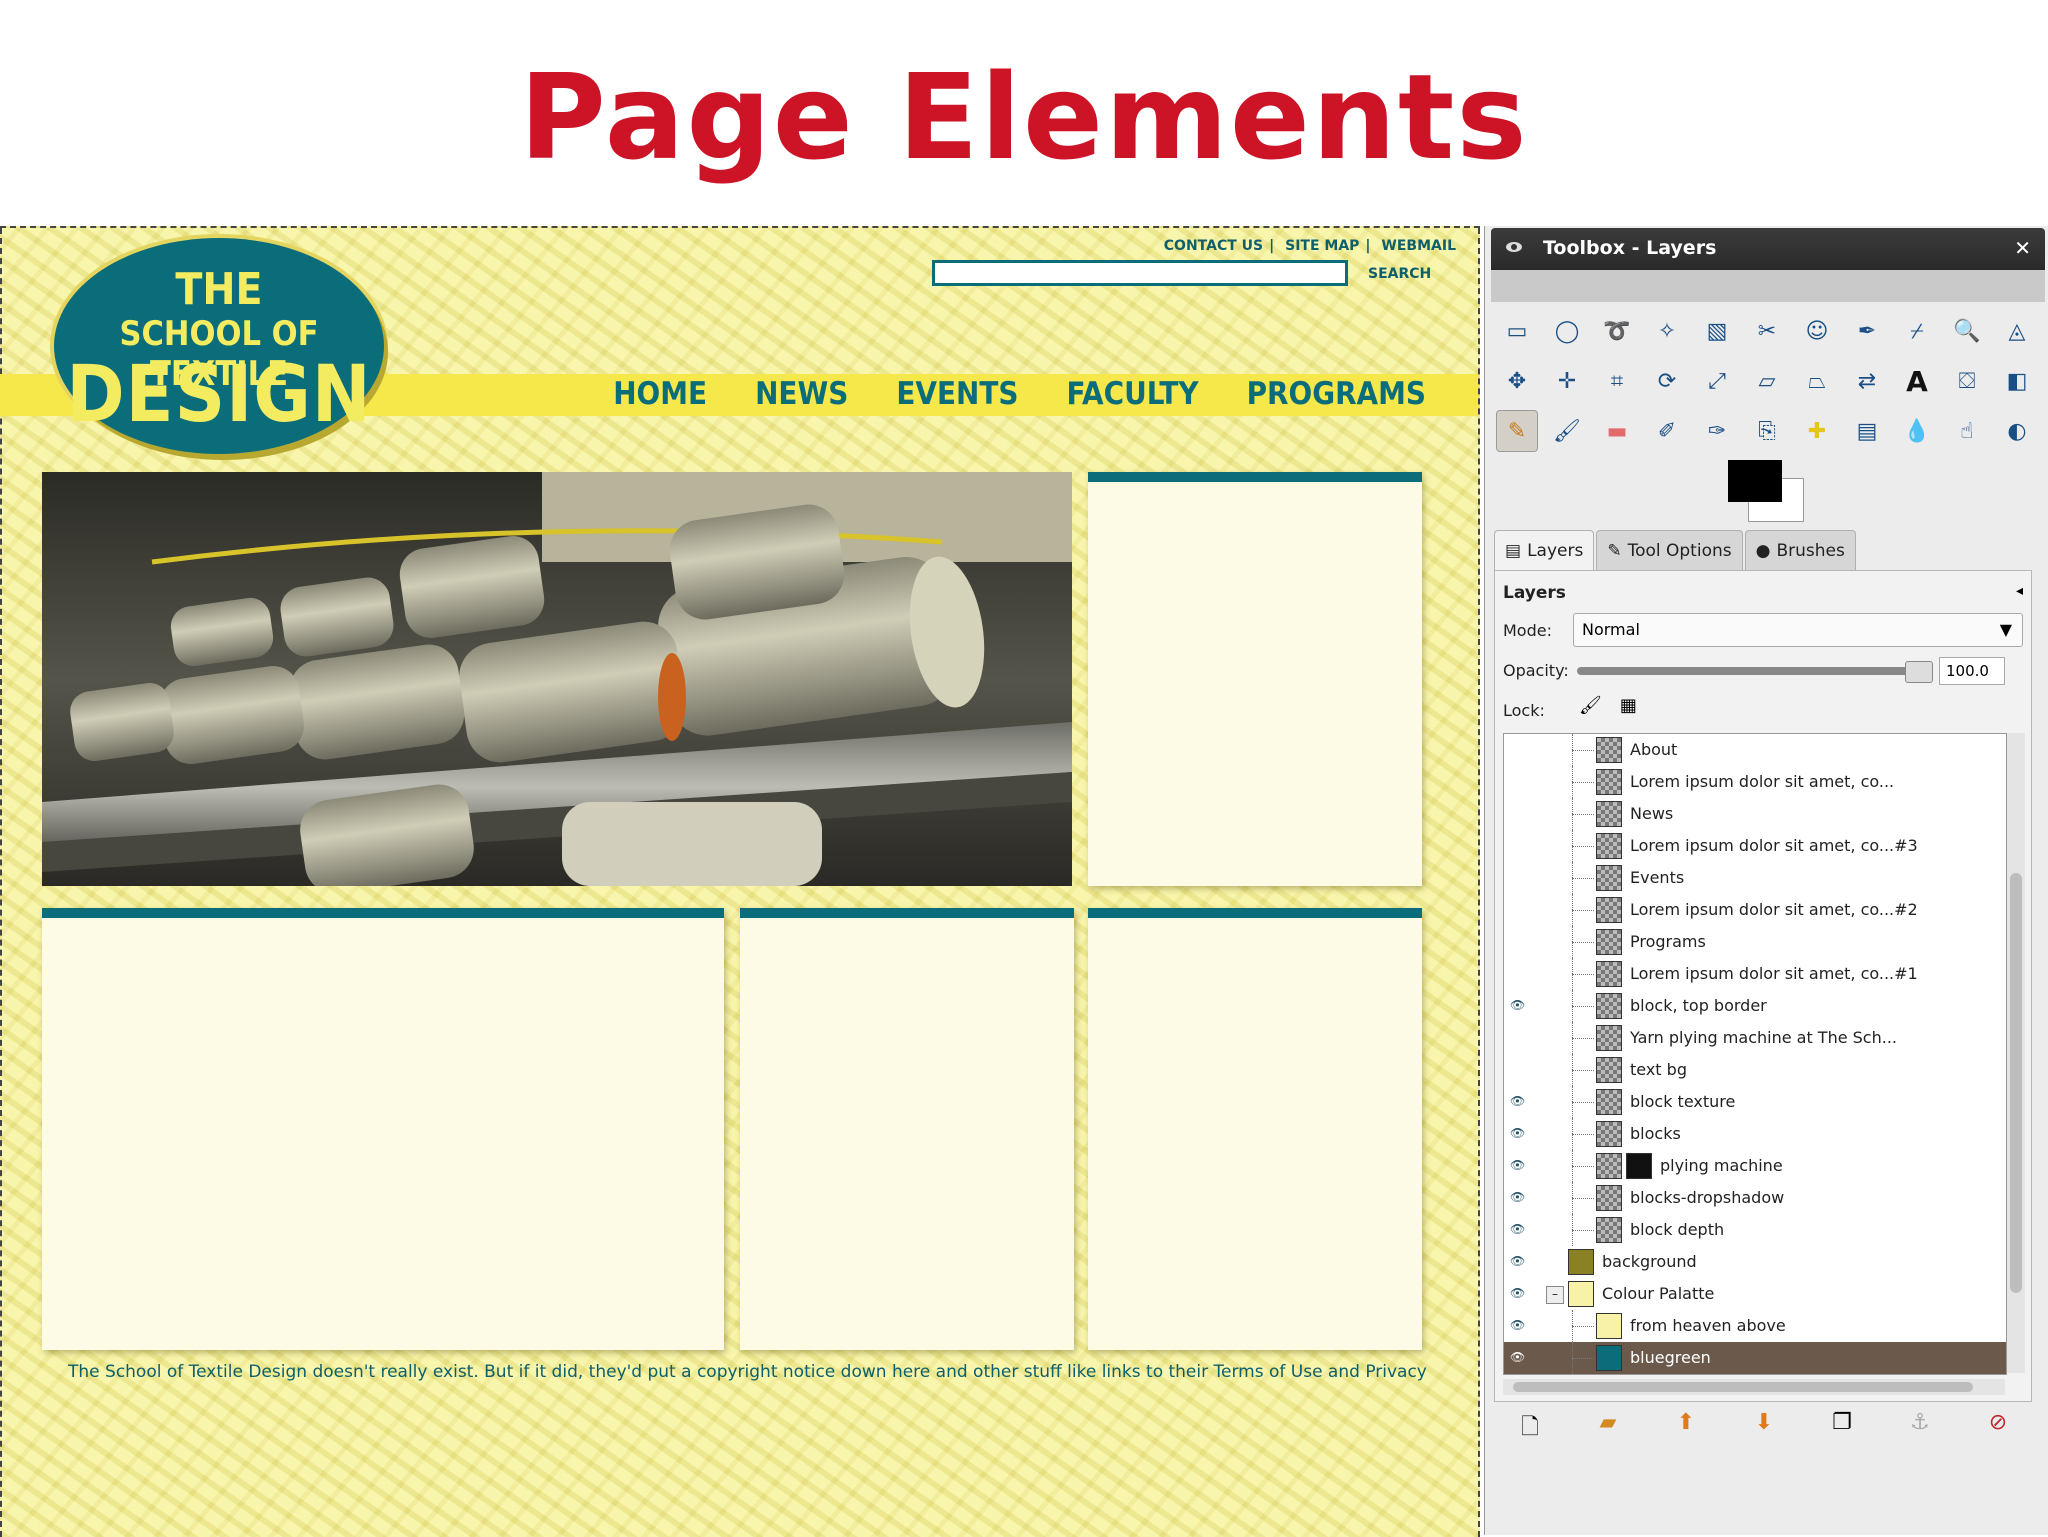 The width and height of the screenshot is (2048, 1537). What do you see at coordinates (957, 394) in the screenshot?
I see `nav-events: EVENTS` at bounding box center [957, 394].